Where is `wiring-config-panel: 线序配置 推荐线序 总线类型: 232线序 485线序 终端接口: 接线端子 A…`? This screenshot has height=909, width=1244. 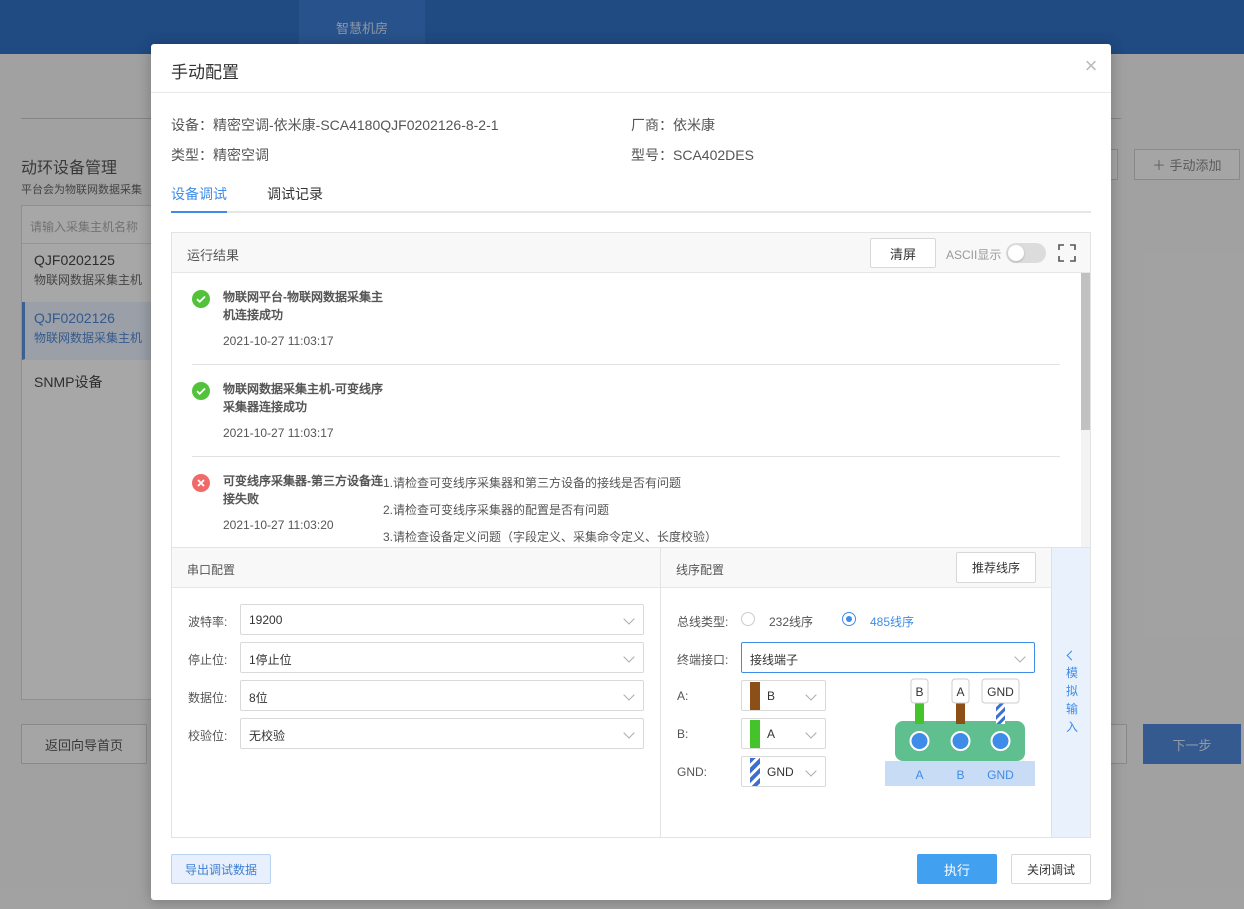 wiring-config-panel: 线序配置 推荐线序 总线类型: 232线序 485线序 终端接口: 接线端子 A… is located at coordinates (856, 692).